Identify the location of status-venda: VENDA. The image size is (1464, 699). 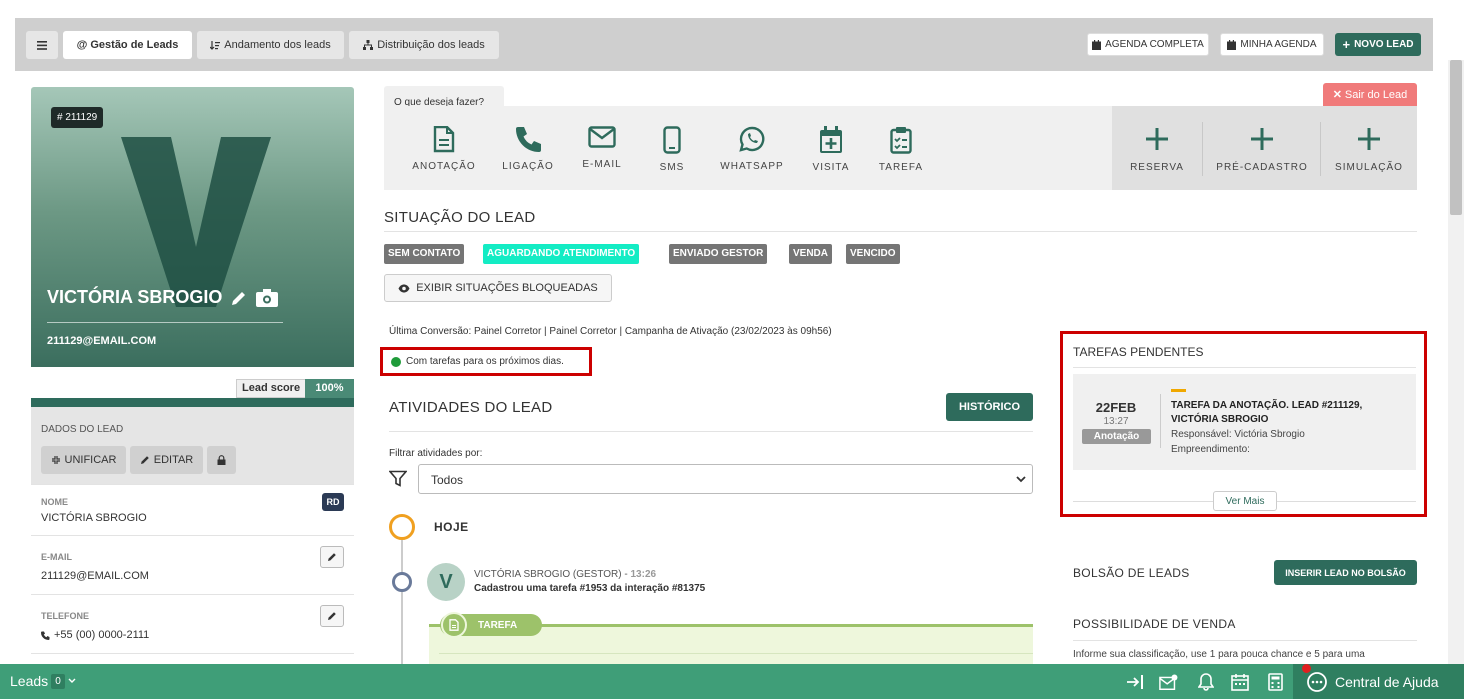
(811, 254).